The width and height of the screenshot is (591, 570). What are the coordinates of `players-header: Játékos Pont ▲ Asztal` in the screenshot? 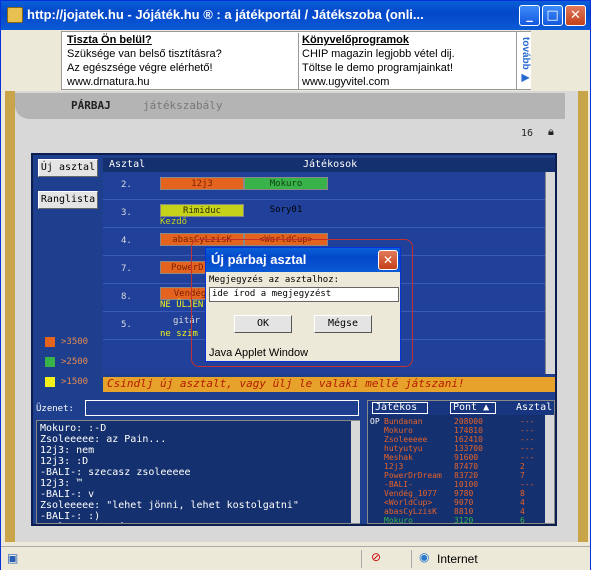 It's located at (461, 408).